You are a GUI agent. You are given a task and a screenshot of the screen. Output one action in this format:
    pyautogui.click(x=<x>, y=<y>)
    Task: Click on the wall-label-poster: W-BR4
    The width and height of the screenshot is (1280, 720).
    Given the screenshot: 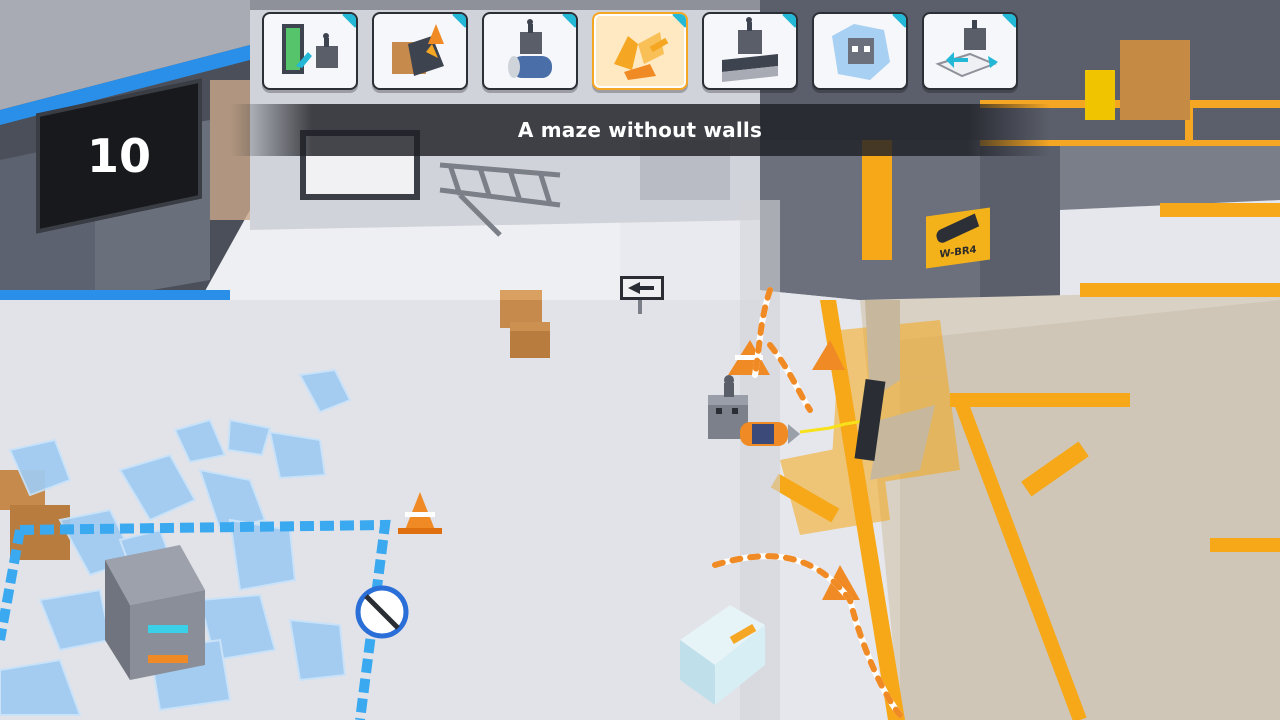 What is the action you would take?
    pyautogui.click(x=958, y=238)
    